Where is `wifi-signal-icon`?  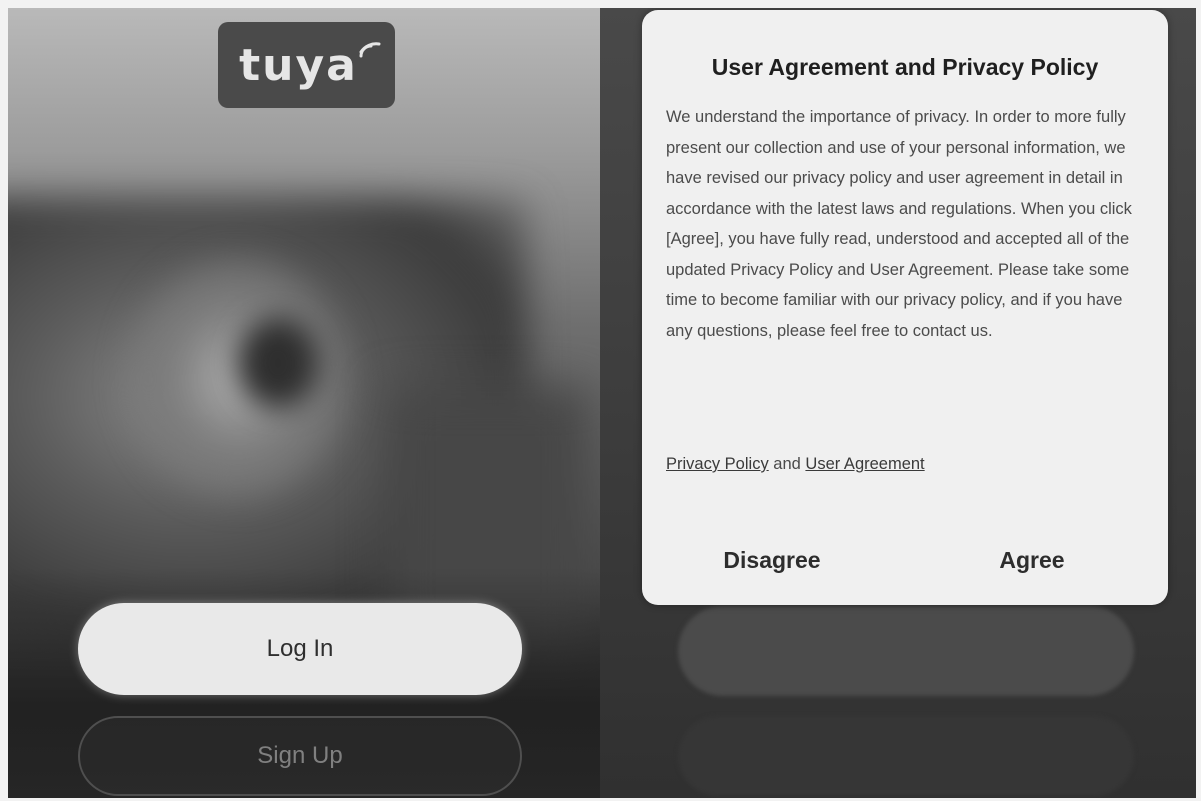
wifi-signal-icon is located at coordinates (370, 50).